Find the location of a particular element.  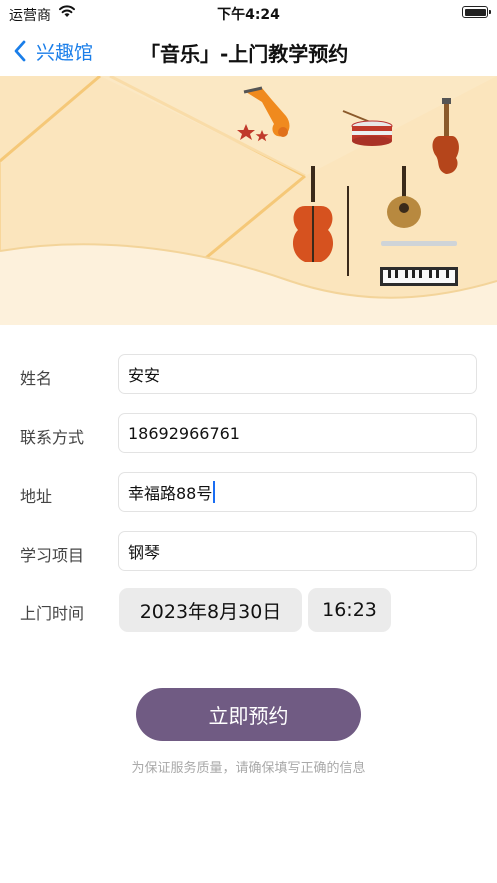

keyboard-icon is located at coordinates (419, 276).